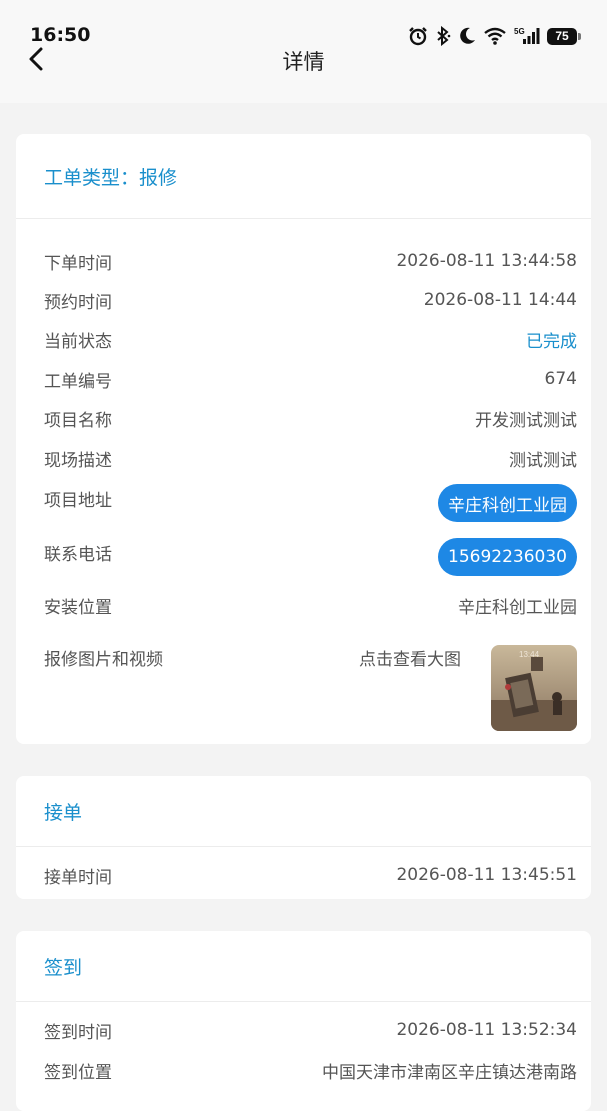  I want to click on accept-title: 接单, so click(303, 811).